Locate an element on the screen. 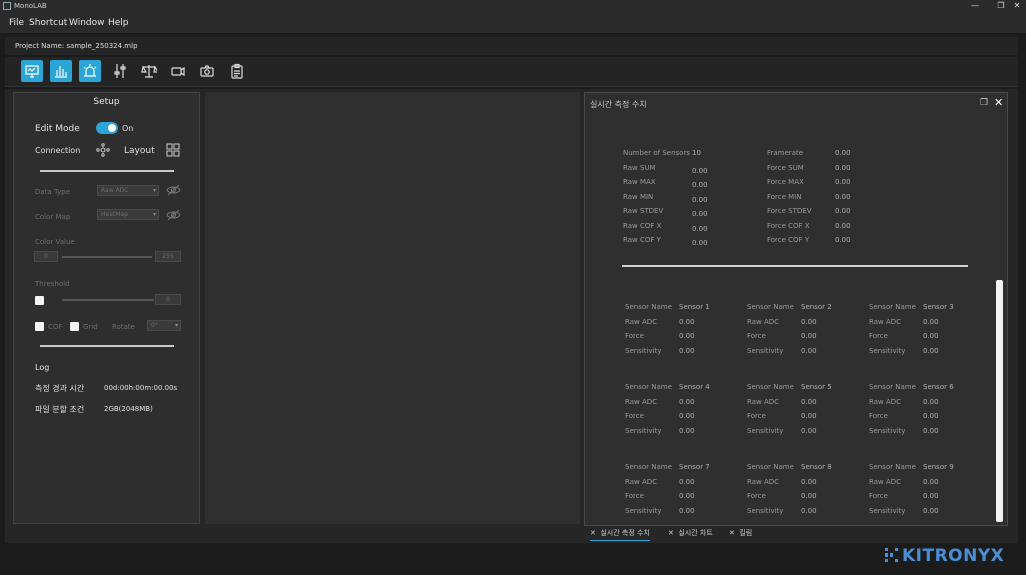 The height and width of the screenshot is (575, 1026). color-range-slider is located at coordinates (107, 257).